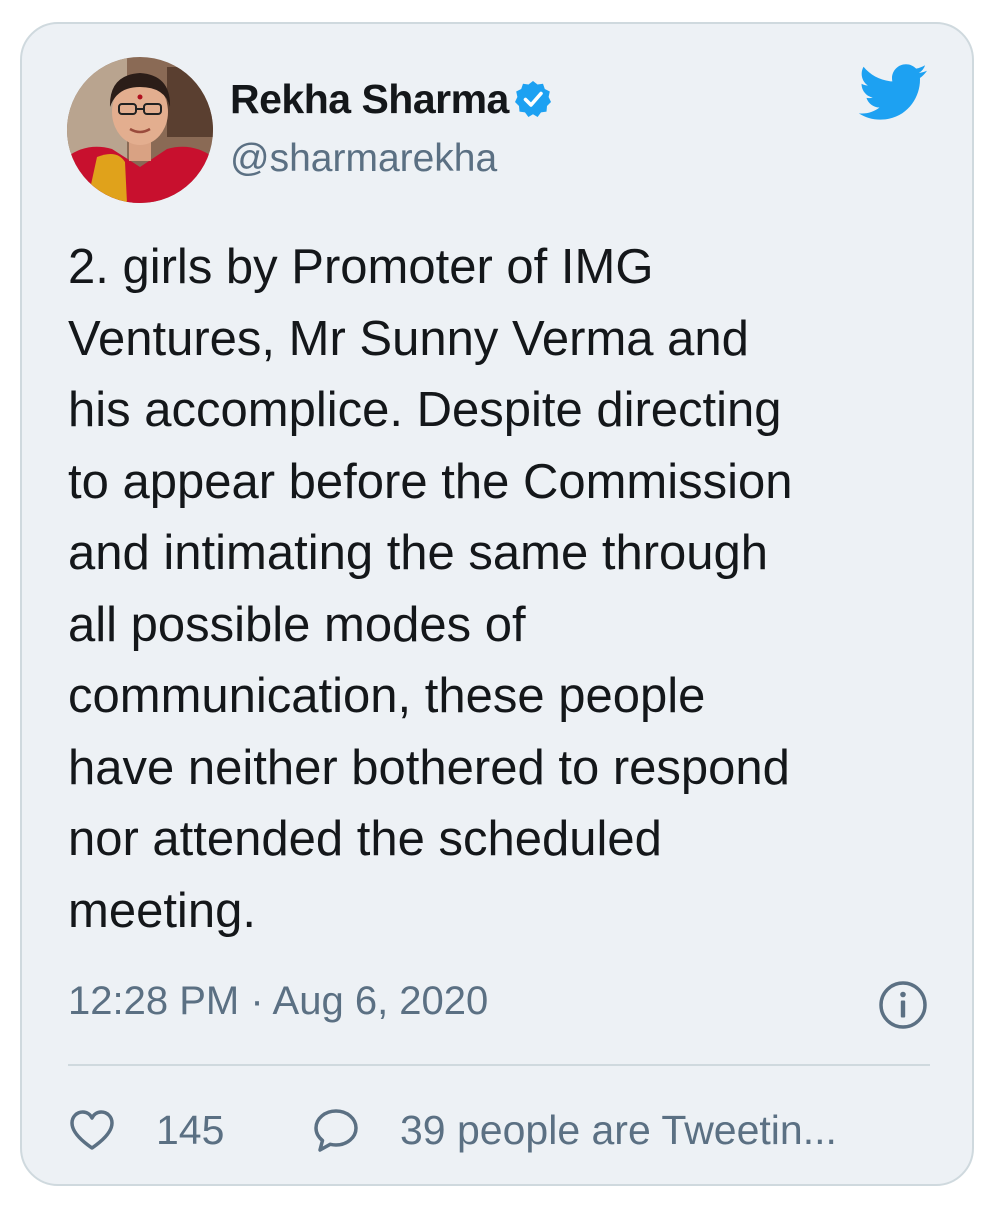 The image size is (988, 1216). I want to click on avatar, so click(140, 130).